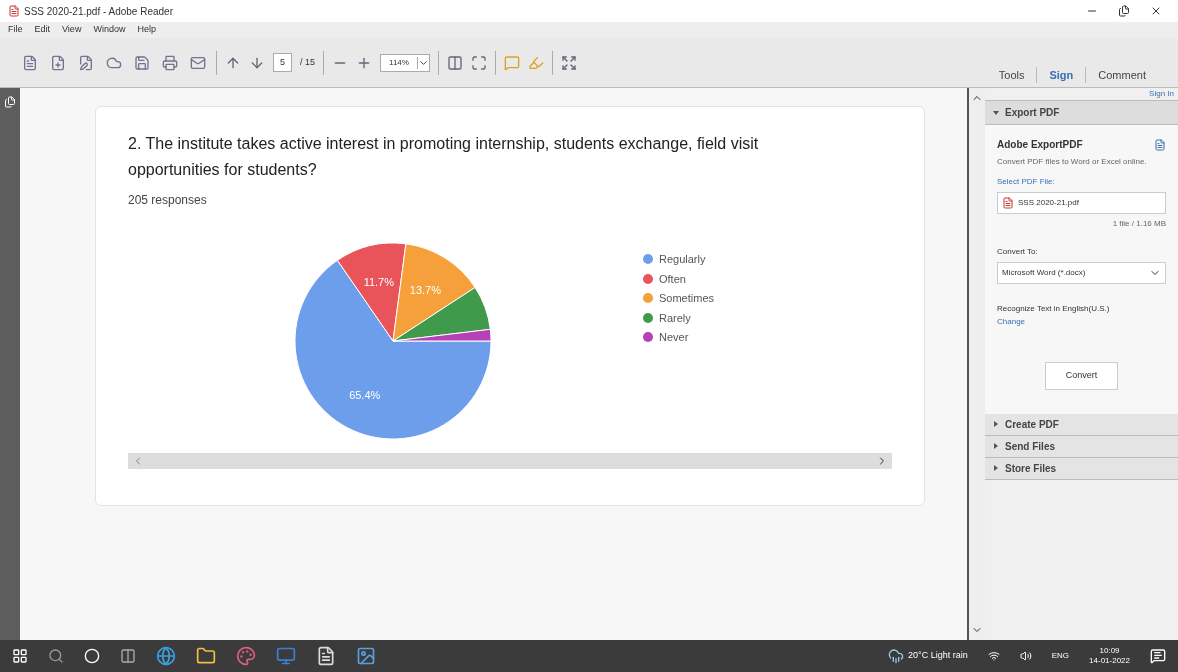 Image resolution: width=1178 pixels, height=672 pixels. Describe the element at coordinates (1040, 145) in the screenshot. I see `service-title: Adobe ExportPDF` at that location.